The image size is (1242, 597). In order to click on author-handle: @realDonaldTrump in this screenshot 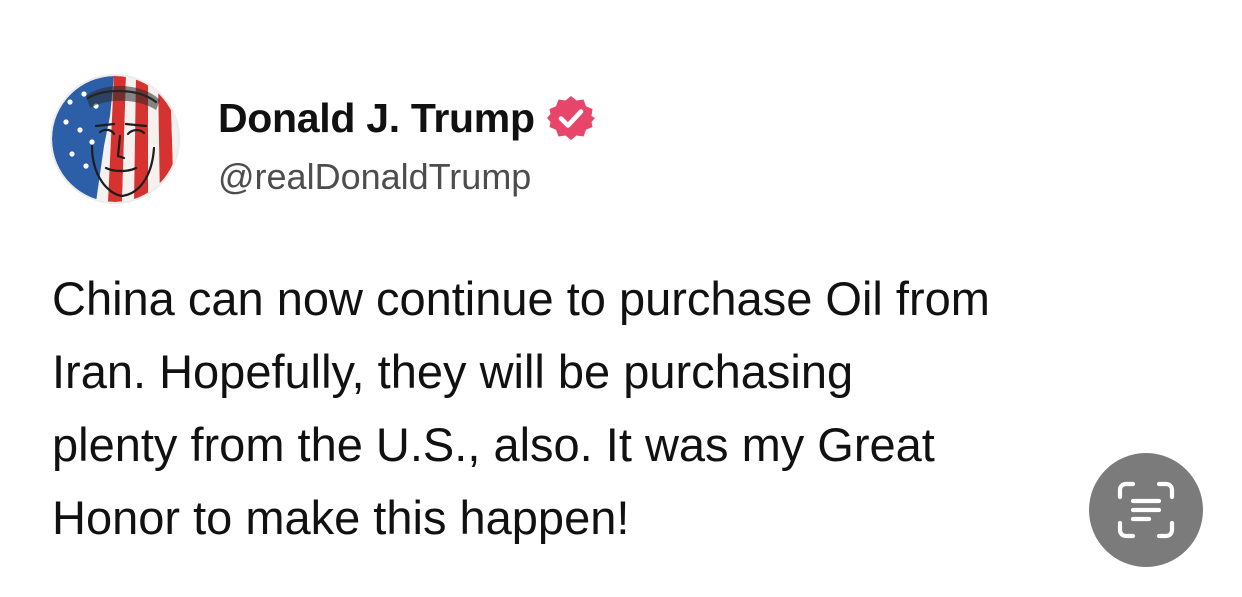, I will do `click(374, 177)`.